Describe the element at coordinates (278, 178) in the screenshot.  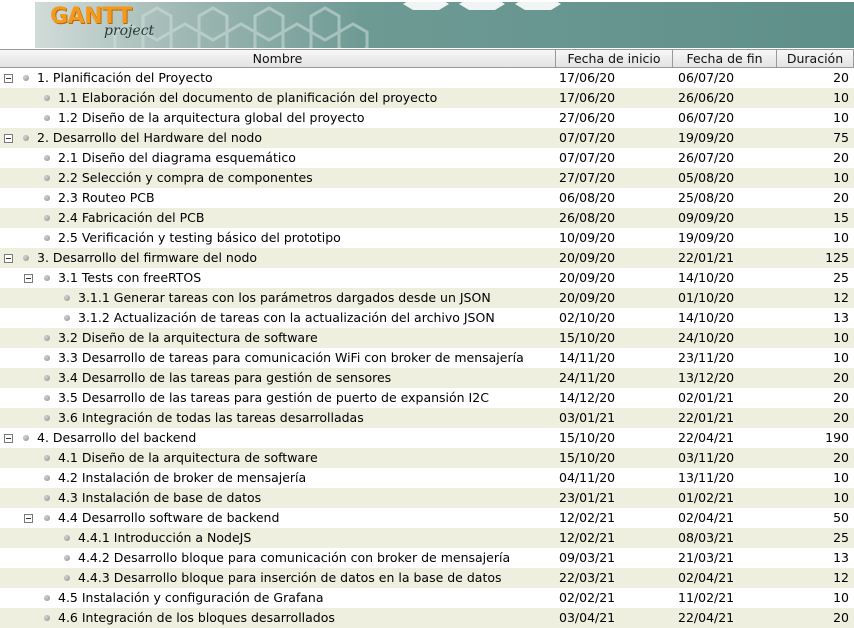
I see `task-name-cell: 2.2 Selección y compra de componentes` at that location.